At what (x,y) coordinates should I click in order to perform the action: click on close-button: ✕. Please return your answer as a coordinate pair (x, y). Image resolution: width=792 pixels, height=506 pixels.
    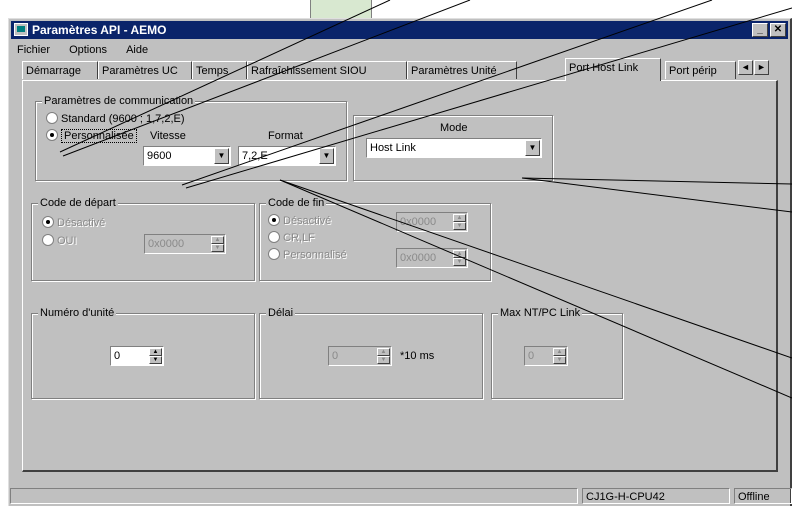
    Looking at the image, I should click on (778, 30).